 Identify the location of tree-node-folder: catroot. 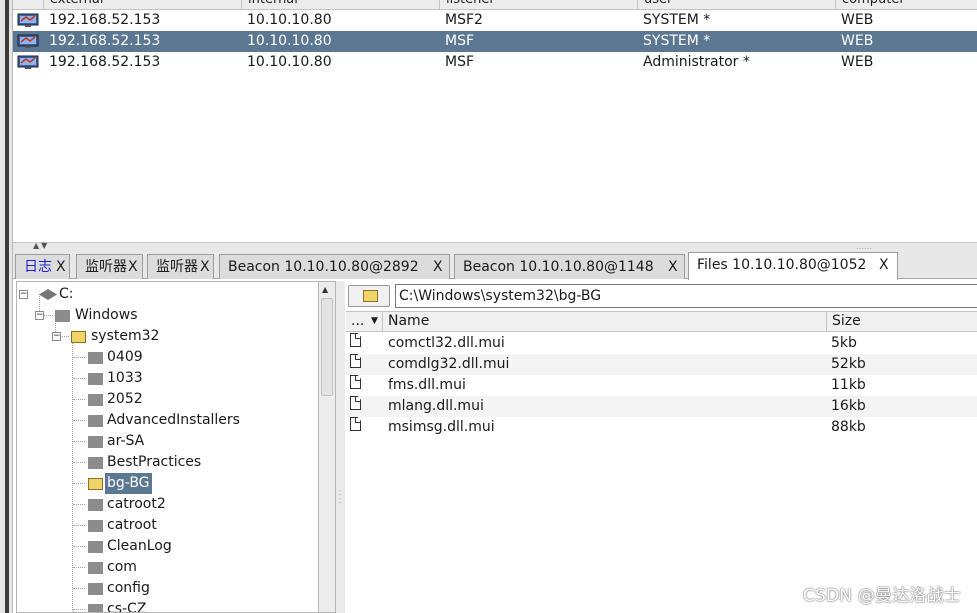
(193, 525).